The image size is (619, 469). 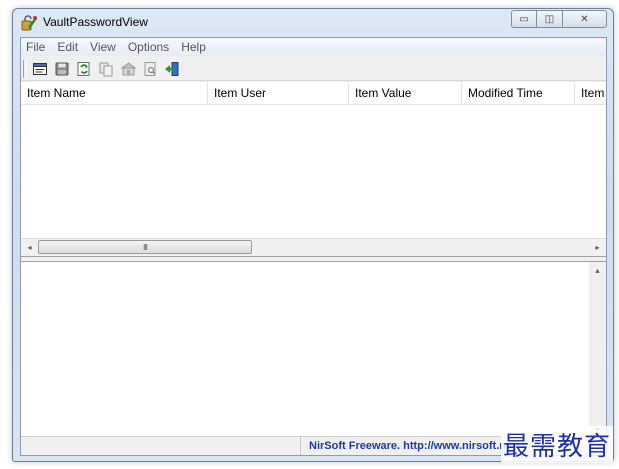 What do you see at coordinates (518, 93) in the screenshot?
I see `column-header-modified-time: Modified Time` at bounding box center [518, 93].